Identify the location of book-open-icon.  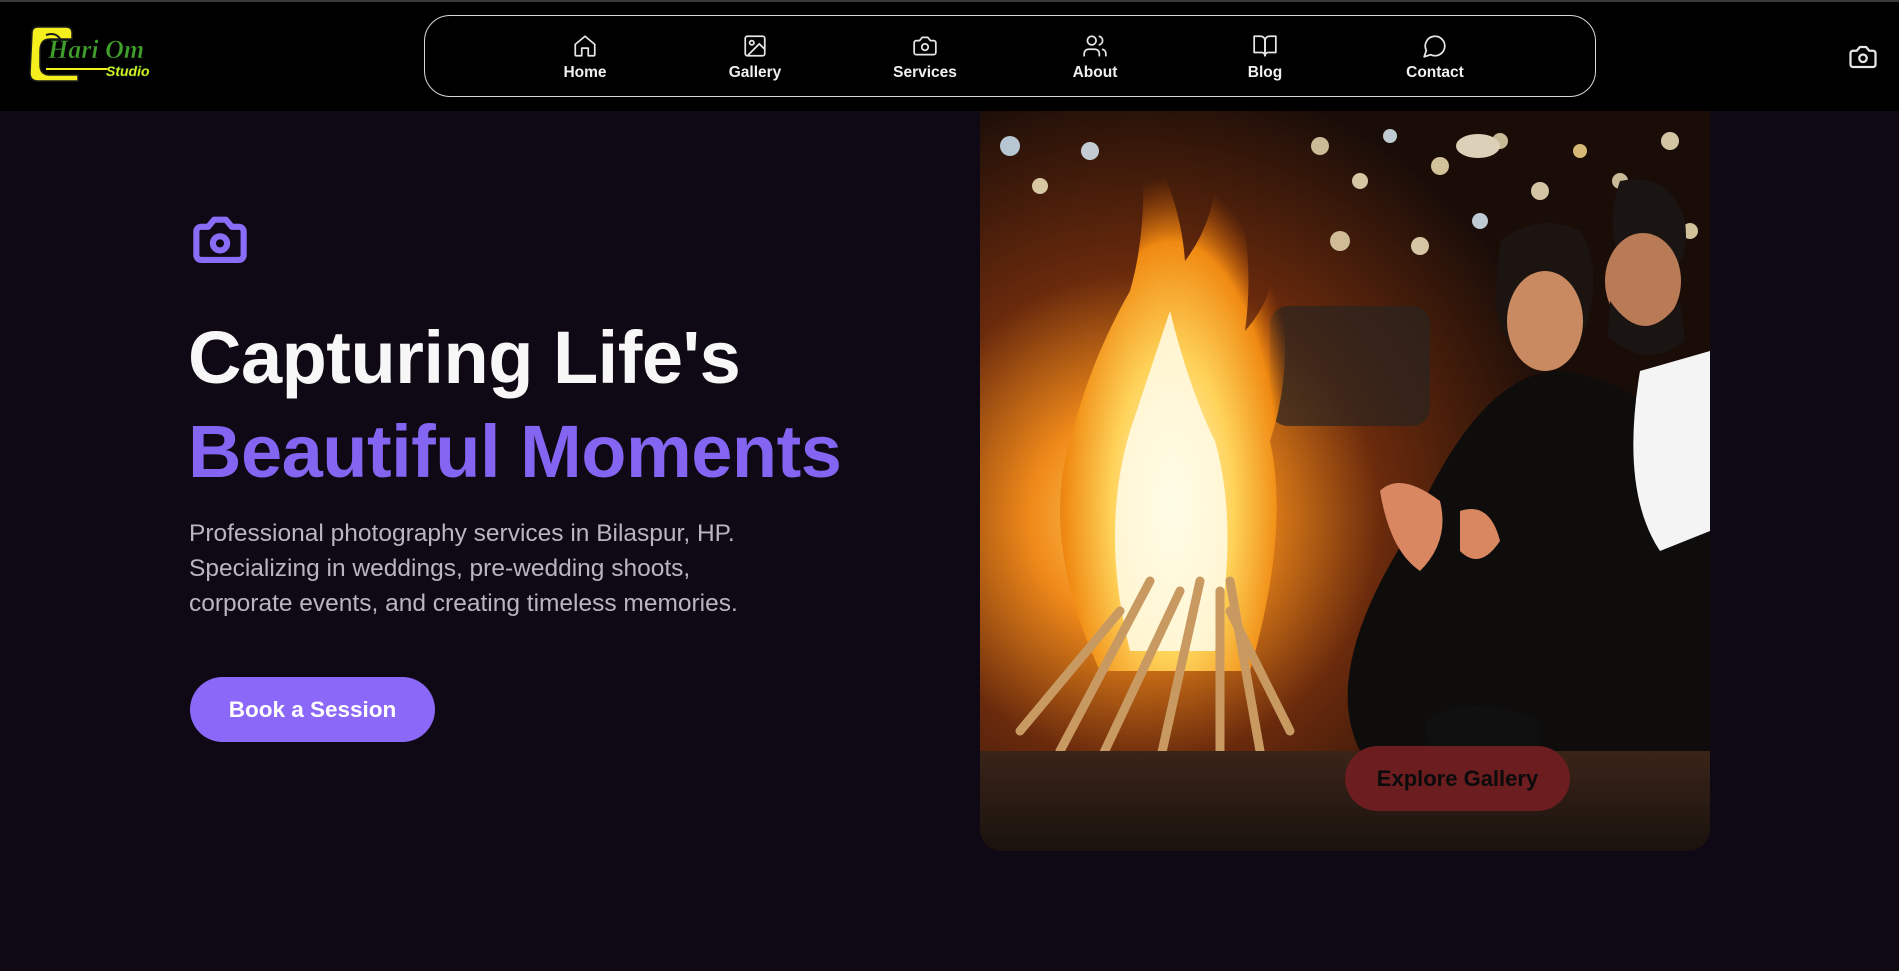
(1265, 45).